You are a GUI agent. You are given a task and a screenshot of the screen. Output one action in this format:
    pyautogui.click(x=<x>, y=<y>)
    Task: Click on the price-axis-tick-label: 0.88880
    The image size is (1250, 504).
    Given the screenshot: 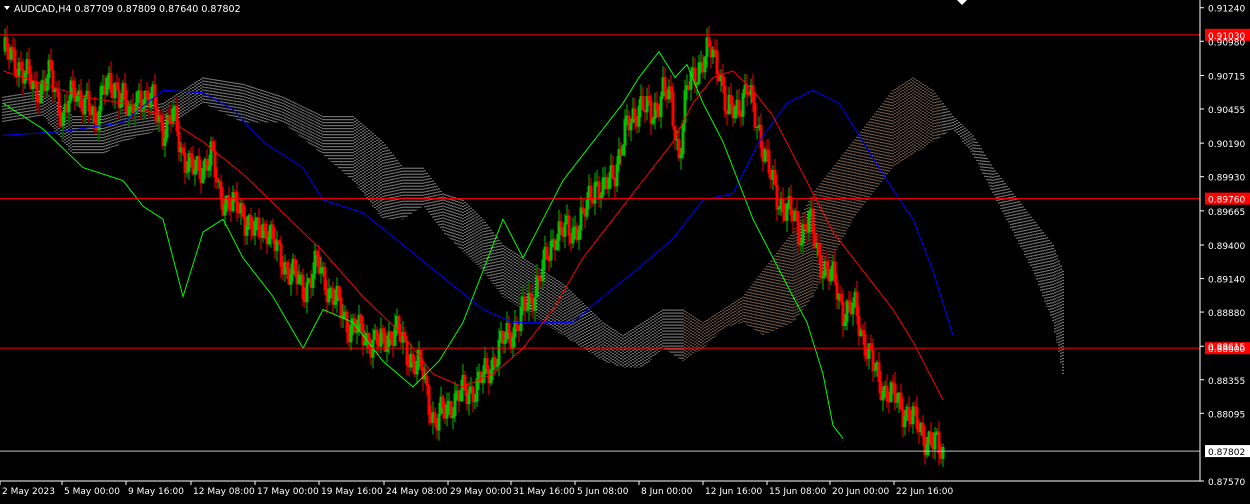 What is the action you would take?
    pyautogui.click(x=1226, y=314)
    